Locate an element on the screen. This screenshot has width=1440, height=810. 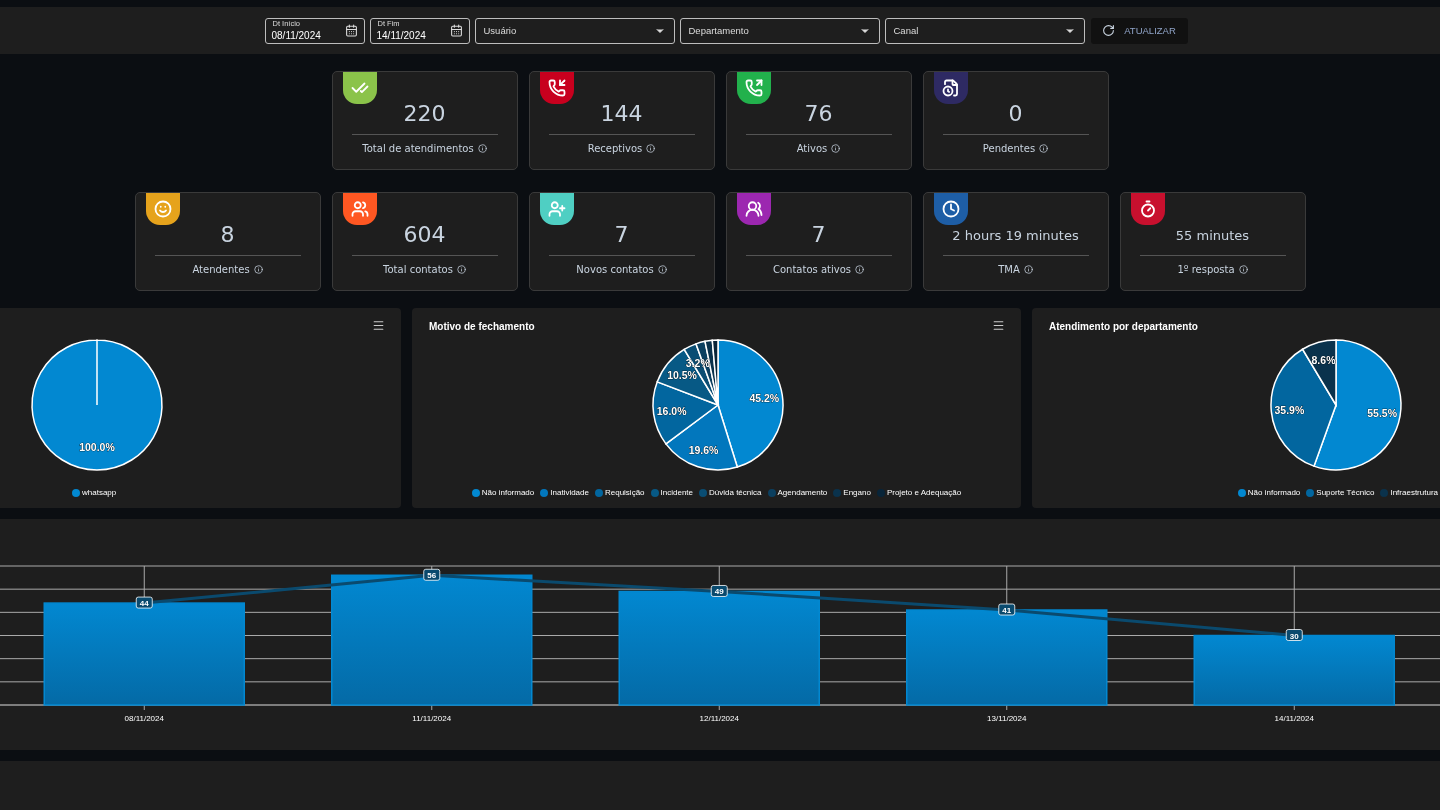
select-field: Canal is located at coordinates (984, 30).